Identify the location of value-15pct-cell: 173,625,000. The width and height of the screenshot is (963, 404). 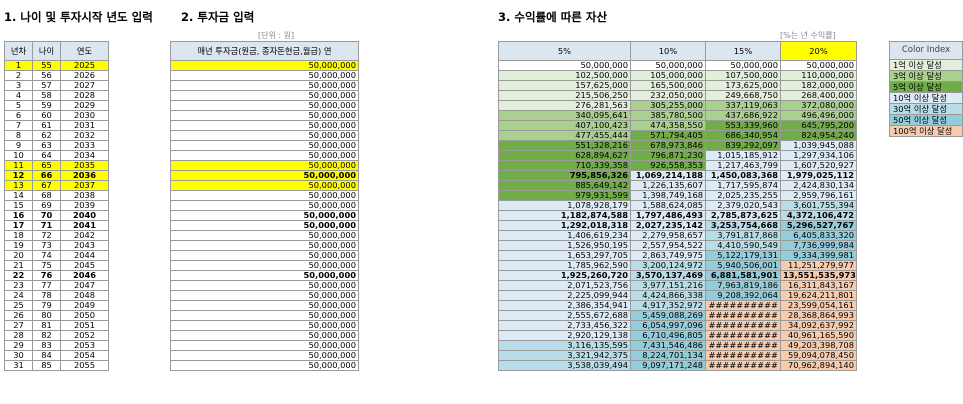
(743, 85).